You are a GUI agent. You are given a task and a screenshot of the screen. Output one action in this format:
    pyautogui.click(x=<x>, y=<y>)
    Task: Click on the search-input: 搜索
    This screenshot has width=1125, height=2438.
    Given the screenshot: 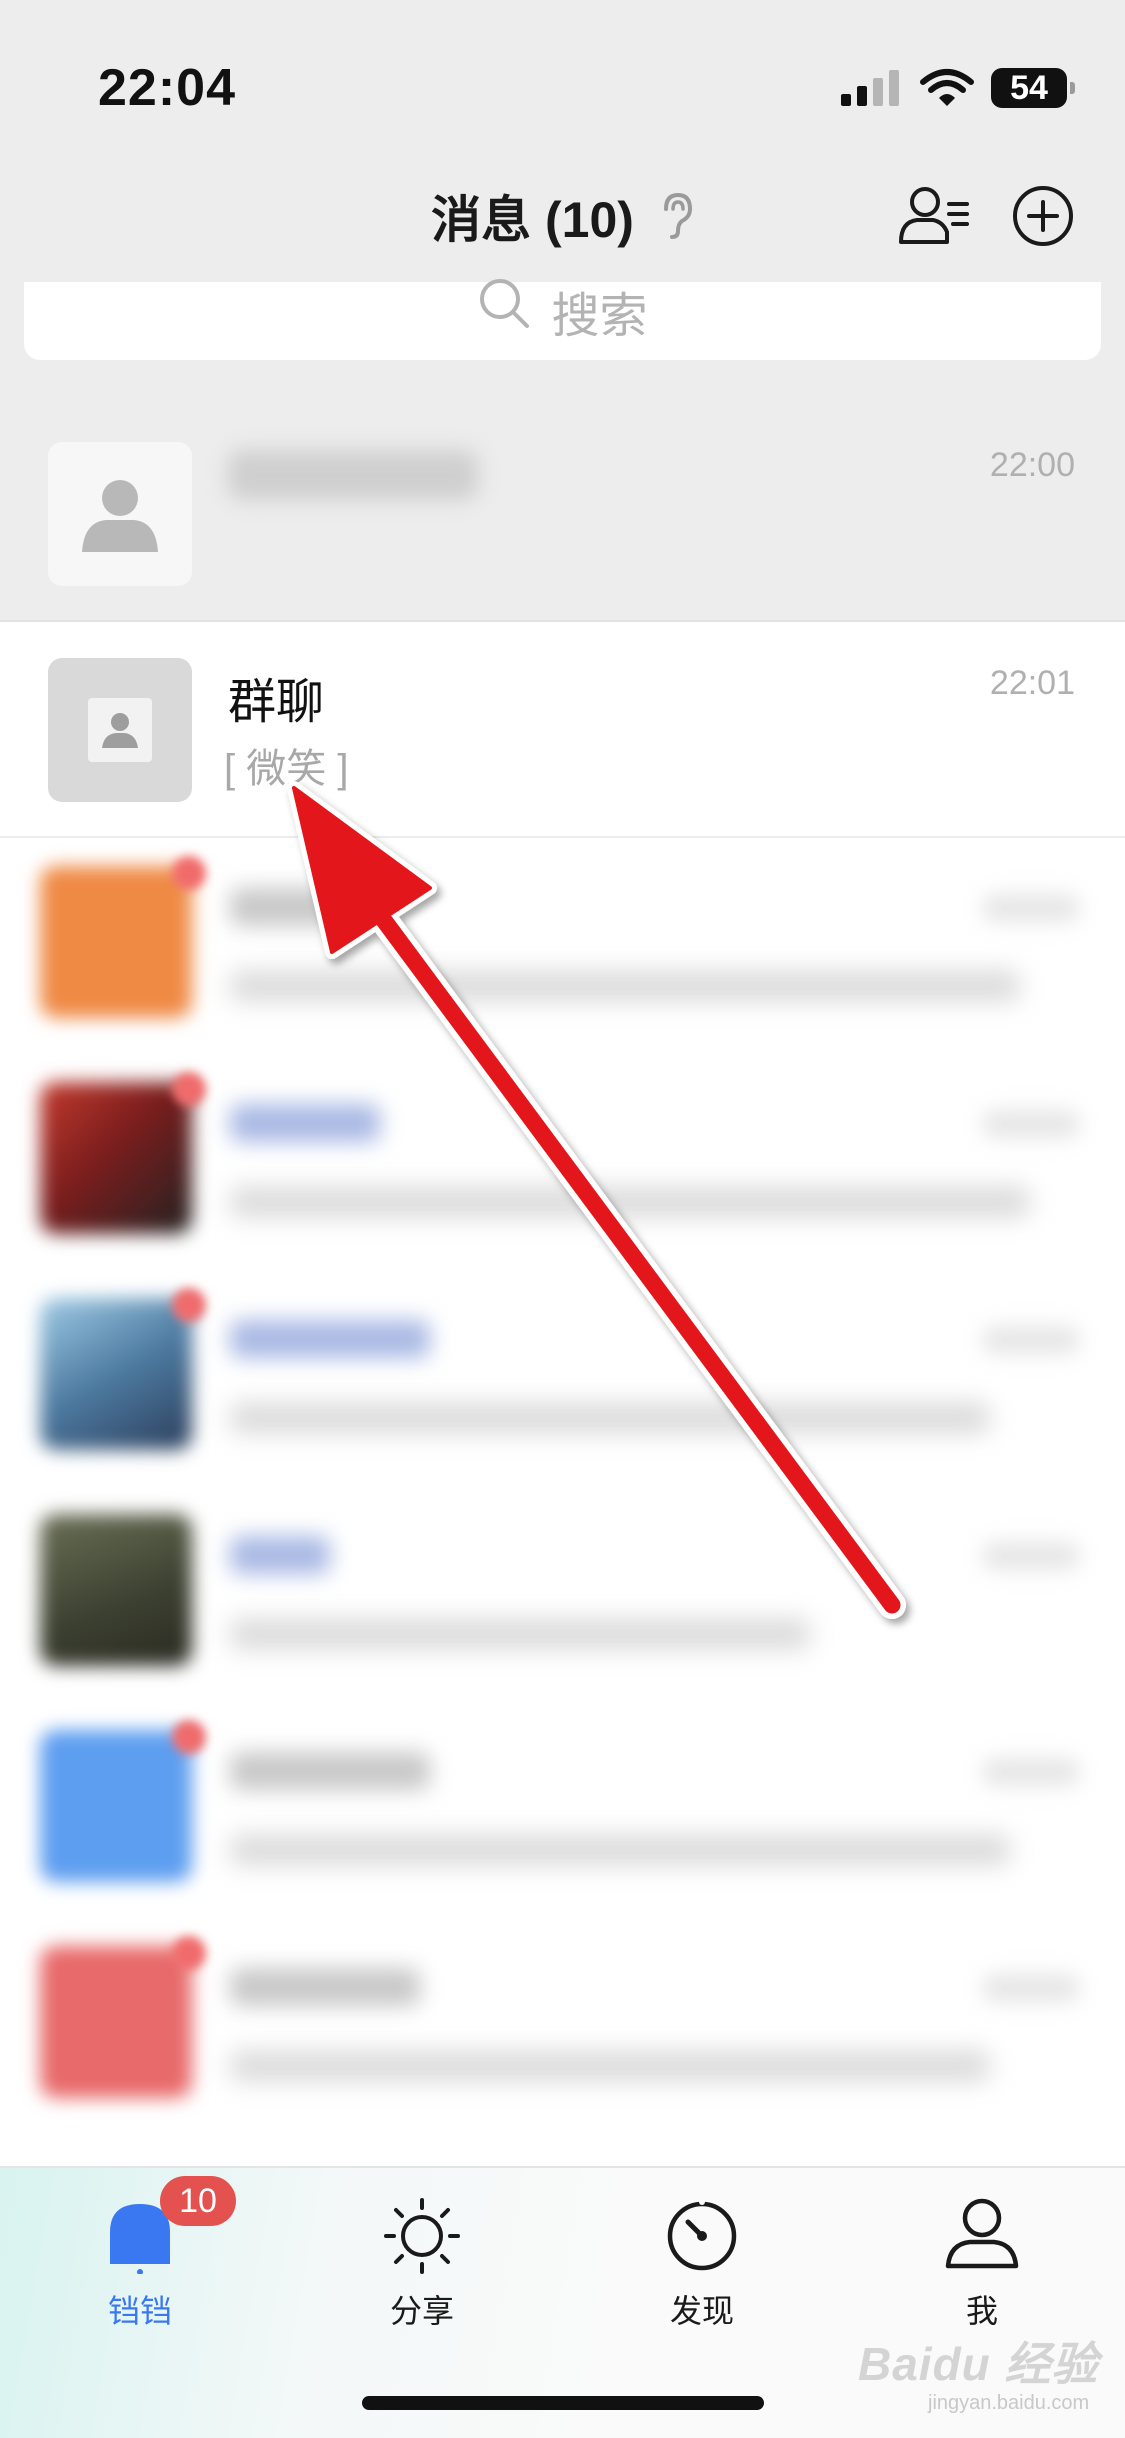 What is the action you would take?
    pyautogui.click(x=562, y=319)
    